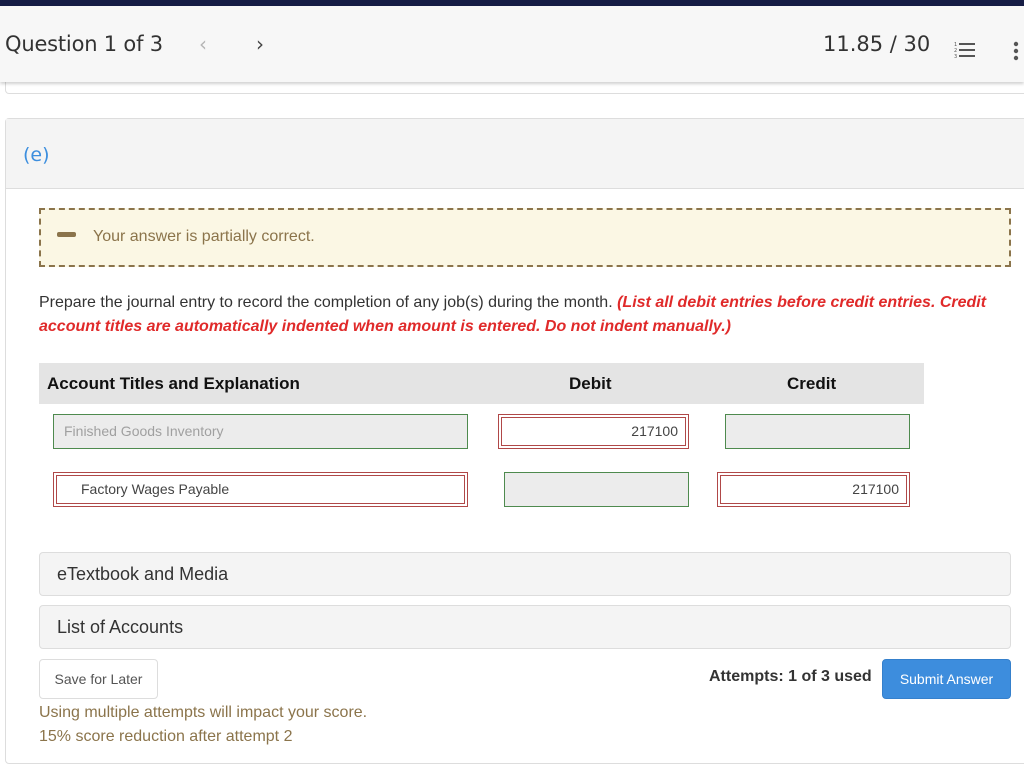 The width and height of the screenshot is (1024, 769). Describe the element at coordinates (946, 679) in the screenshot. I see `submit-answer-button: Submit Answer` at that location.